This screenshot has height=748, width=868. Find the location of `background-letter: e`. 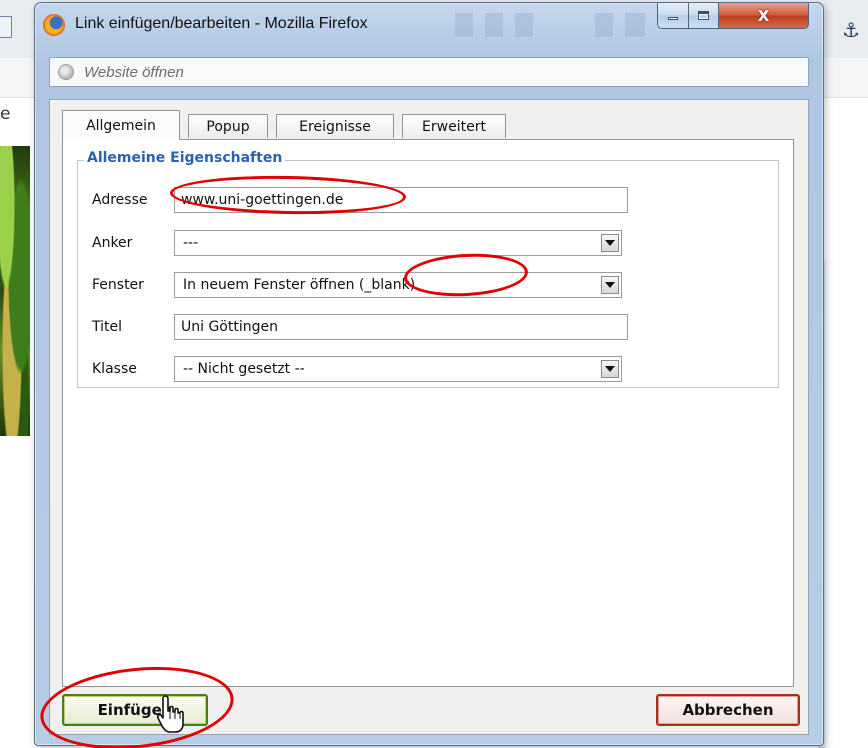

background-letter: e is located at coordinates (5, 114).